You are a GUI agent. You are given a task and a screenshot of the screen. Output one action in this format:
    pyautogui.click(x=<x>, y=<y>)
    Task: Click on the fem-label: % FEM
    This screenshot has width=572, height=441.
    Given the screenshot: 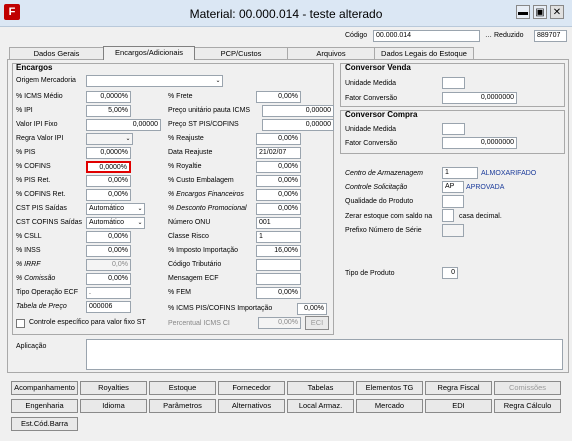 What is the action you would take?
    pyautogui.click(x=179, y=292)
    